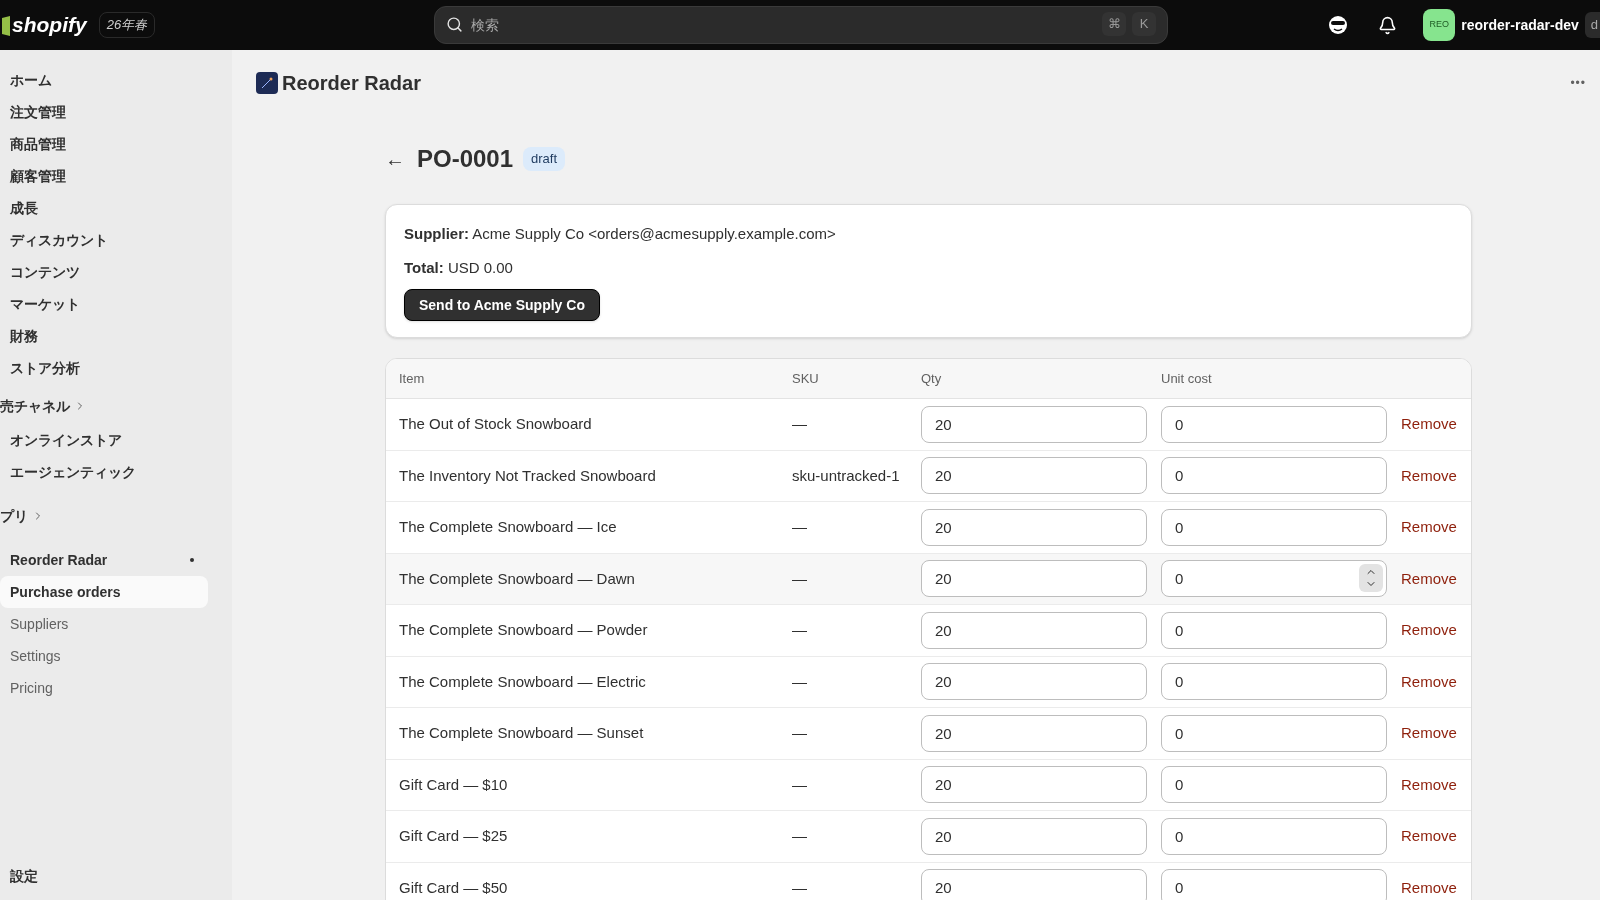  I want to click on app-logo-icon, so click(267, 83).